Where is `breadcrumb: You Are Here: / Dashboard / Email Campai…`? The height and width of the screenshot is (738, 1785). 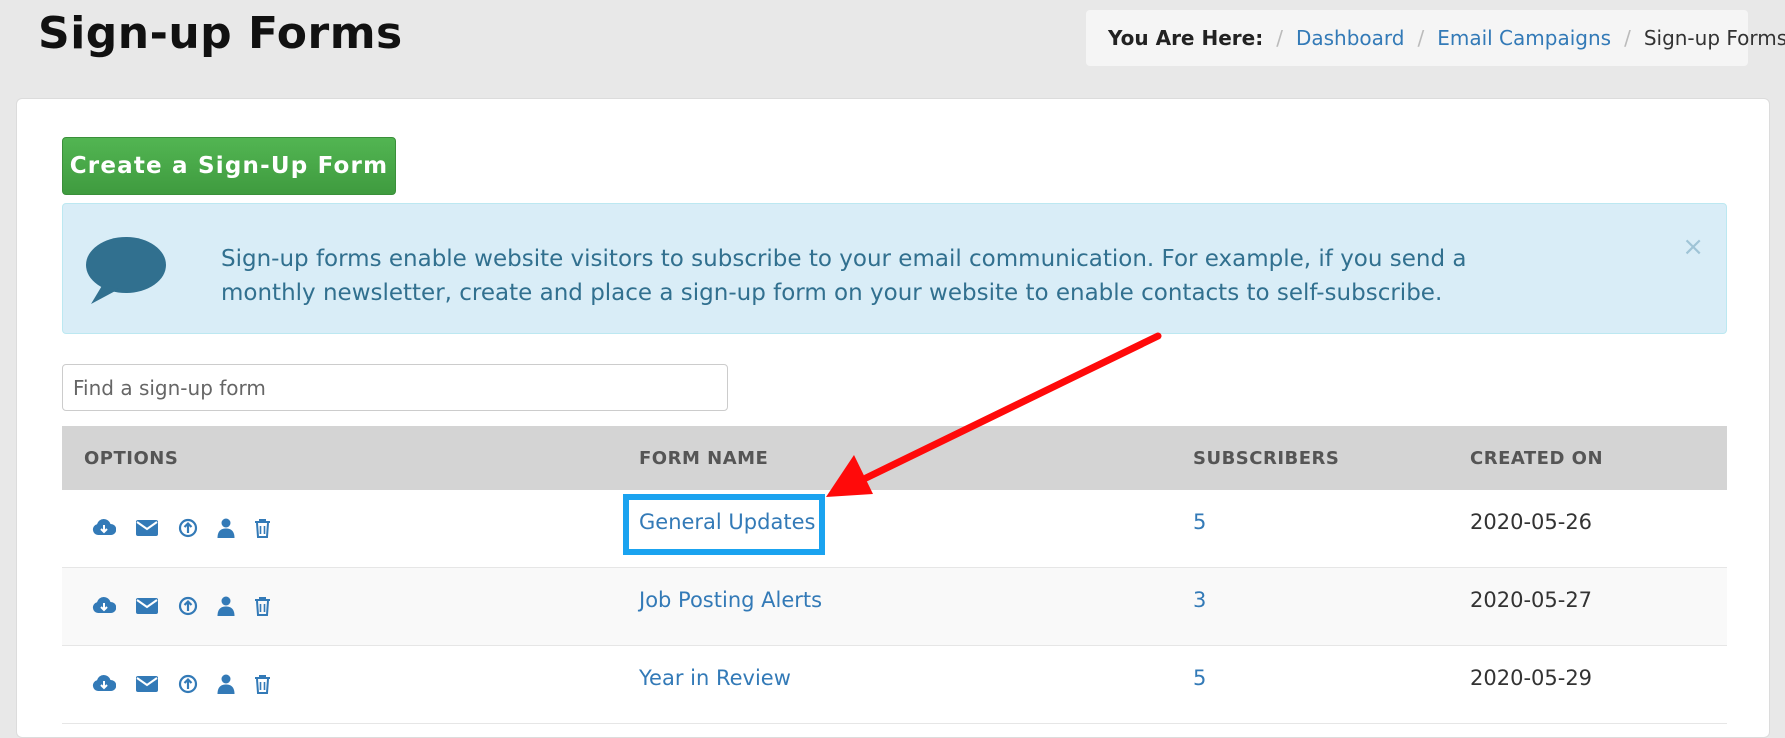 breadcrumb: You Are Here: / Dashboard / Email Campai… is located at coordinates (1435, 38).